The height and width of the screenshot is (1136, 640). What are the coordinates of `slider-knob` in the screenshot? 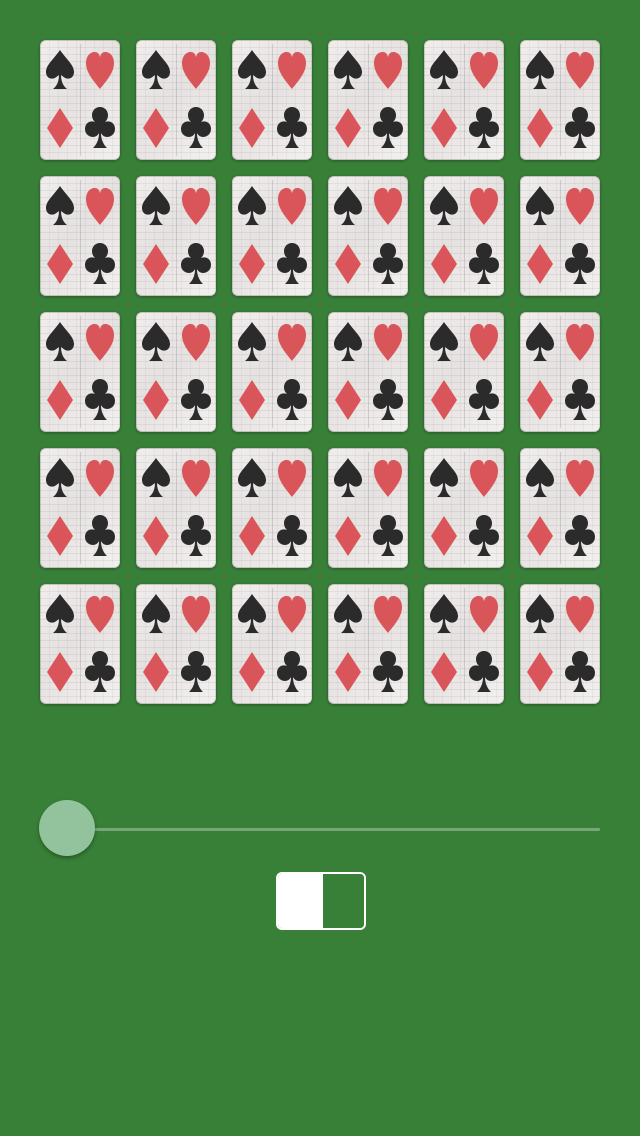 It's located at (67, 828).